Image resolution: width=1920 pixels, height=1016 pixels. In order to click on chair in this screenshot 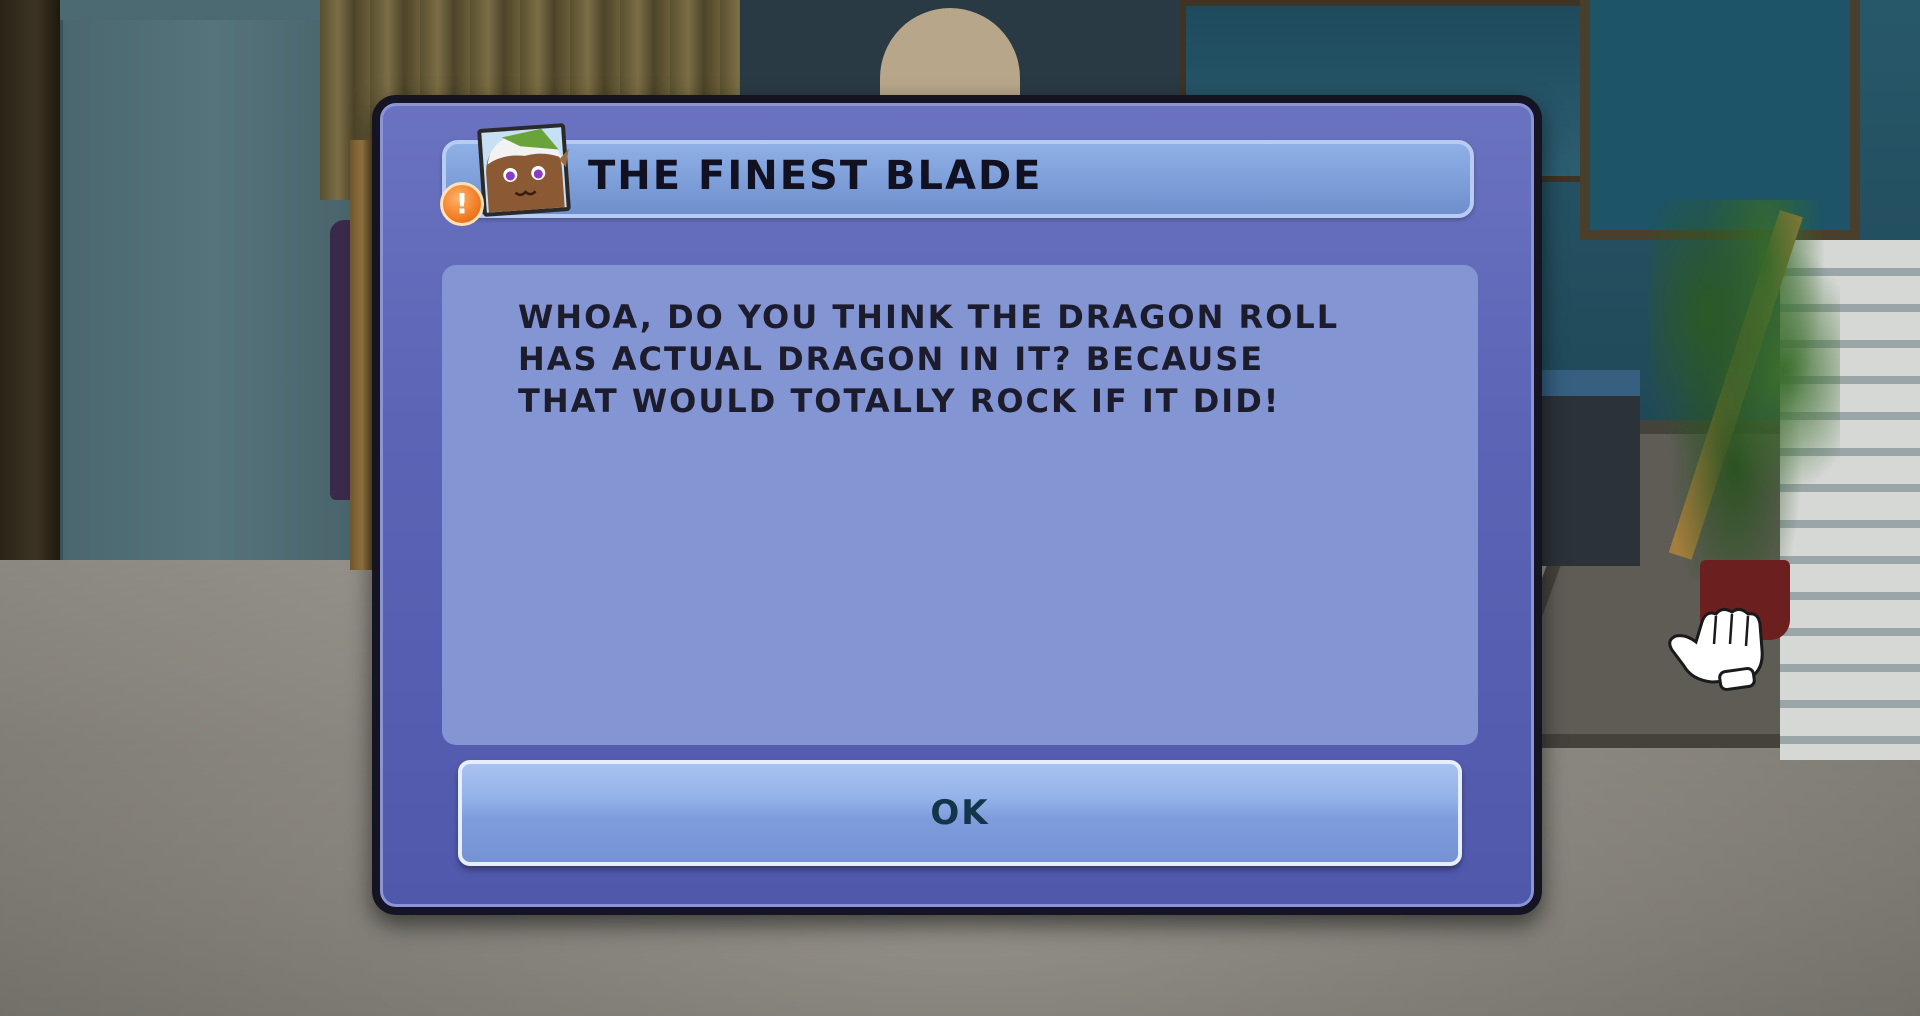, I will do `click(1585, 468)`.